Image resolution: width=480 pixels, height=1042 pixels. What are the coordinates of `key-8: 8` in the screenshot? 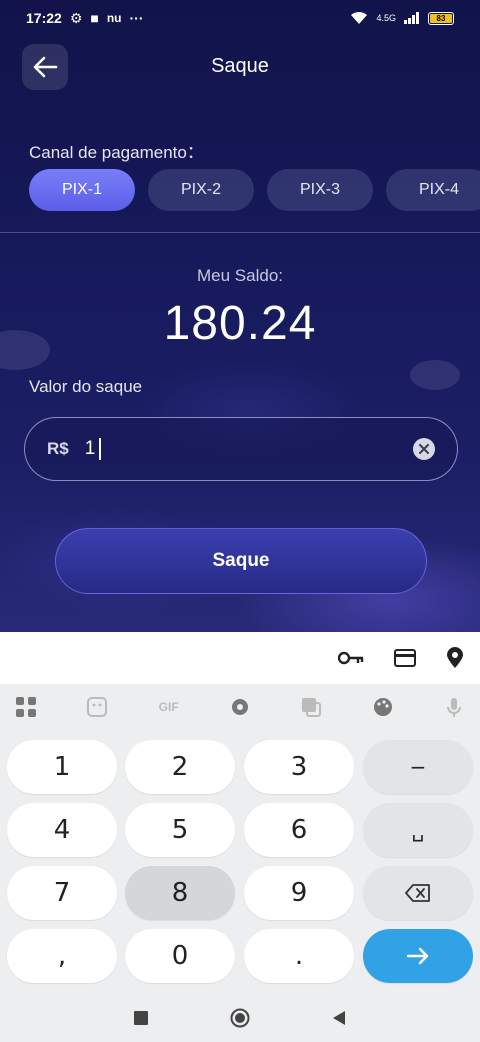 It's located at (180, 893).